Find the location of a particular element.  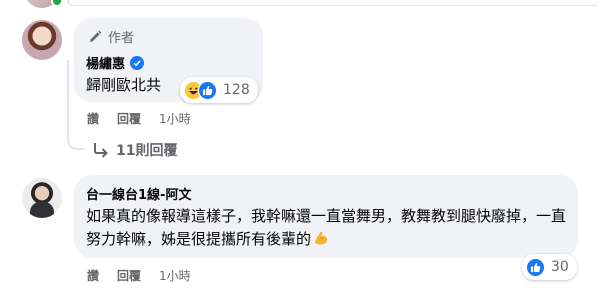

reaction-count: 128 is located at coordinates (236, 90).